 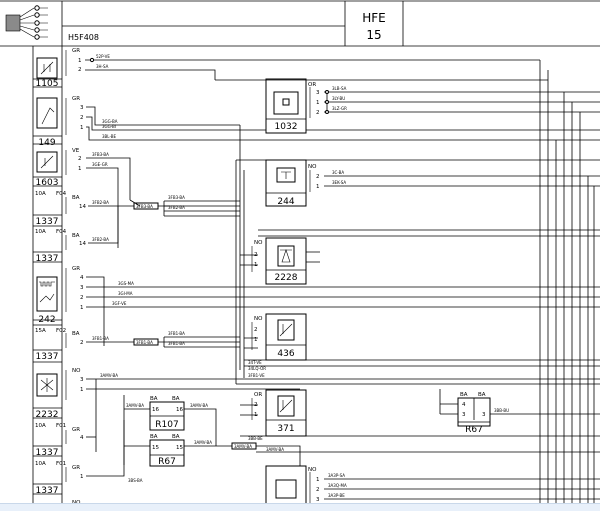 What do you see at coordinates (86, 345) in the screenshot?
I see `fuse-1337-c: 15A F02 1337 BA 2 3FB1-BA` at bounding box center [86, 345].